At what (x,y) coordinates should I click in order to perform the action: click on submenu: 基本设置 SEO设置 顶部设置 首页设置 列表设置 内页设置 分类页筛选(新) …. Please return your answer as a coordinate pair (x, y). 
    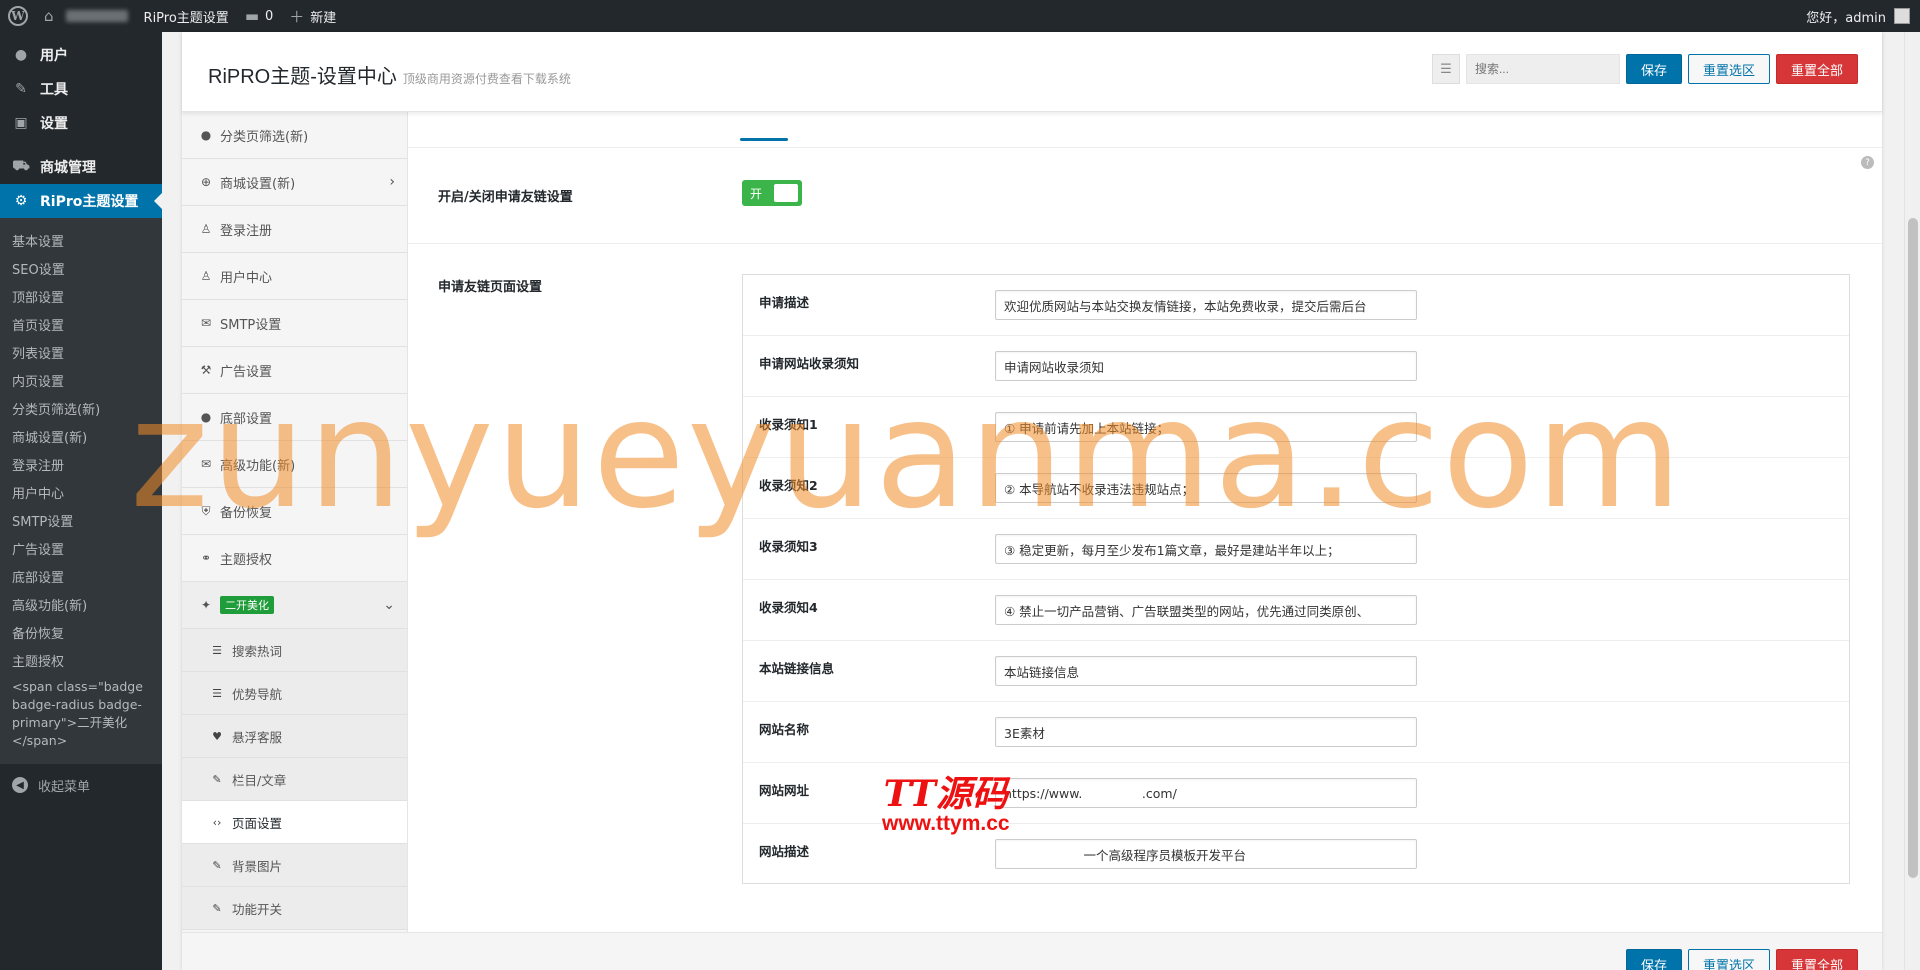
    Looking at the image, I should click on (81, 491).